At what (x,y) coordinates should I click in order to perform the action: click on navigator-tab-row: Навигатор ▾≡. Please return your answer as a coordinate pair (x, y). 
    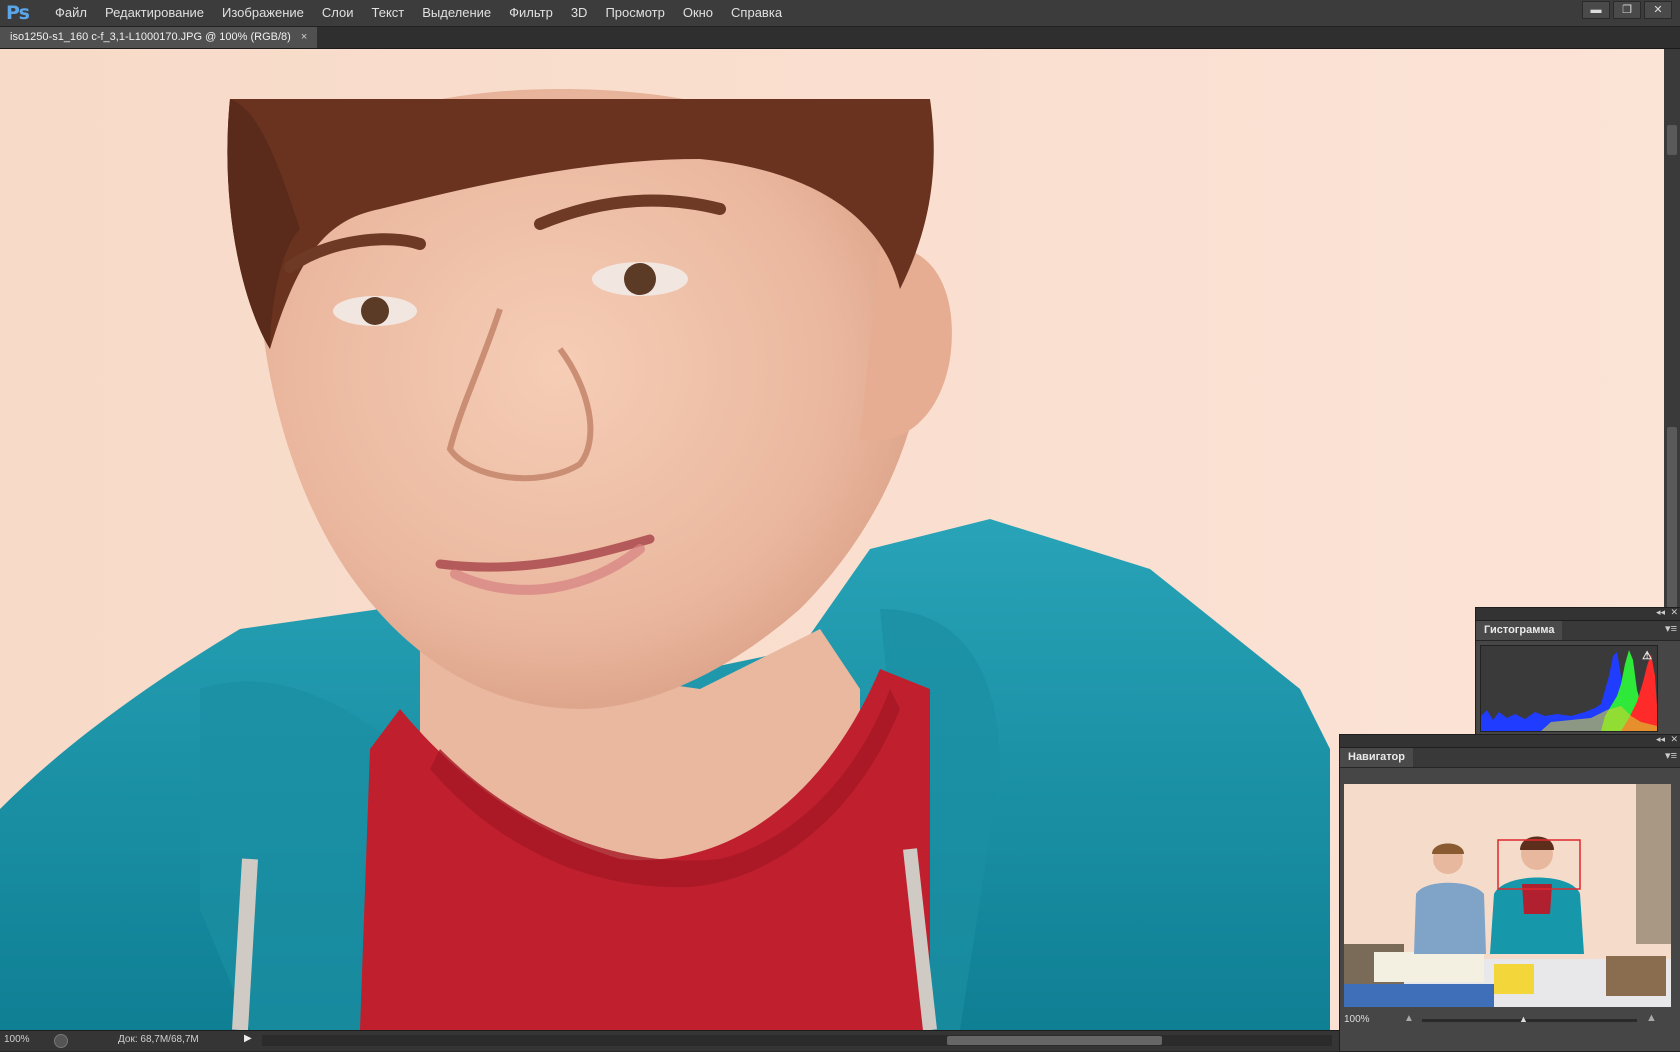
    Looking at the image, I should click on (1510, 758).